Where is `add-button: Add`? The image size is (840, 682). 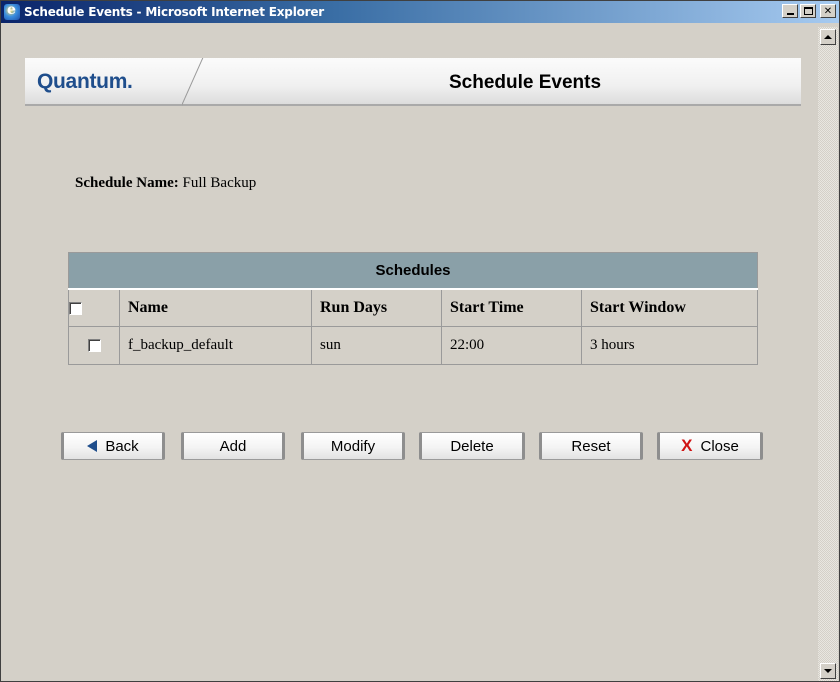 add-button: Add is located at coordinates (233, 446).